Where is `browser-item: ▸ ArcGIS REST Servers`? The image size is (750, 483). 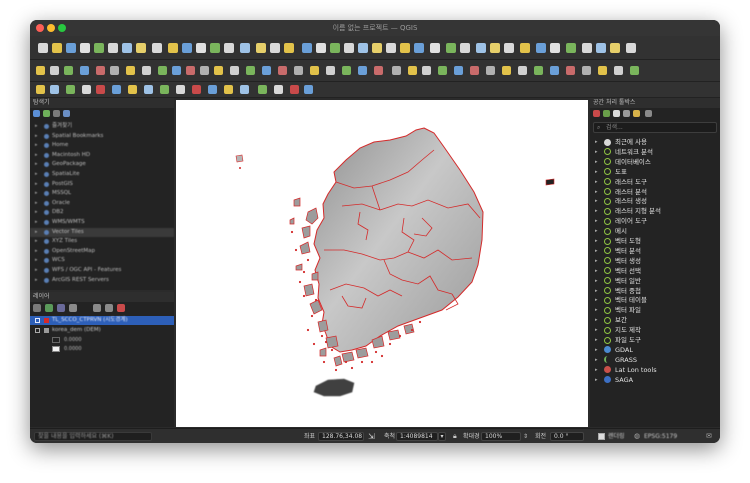
browser-item: ▸ ArcGIS REST Servers is located at coordinates (102, 280).